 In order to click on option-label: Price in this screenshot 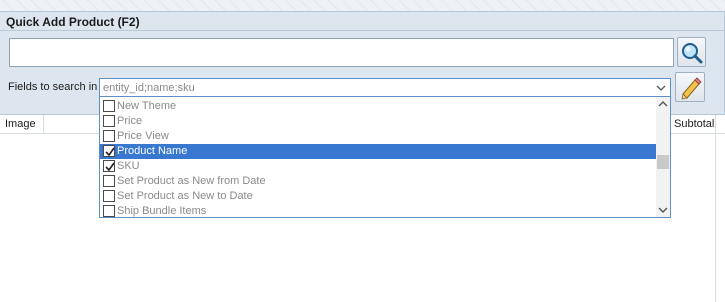, I will do `click(130, 121)`.